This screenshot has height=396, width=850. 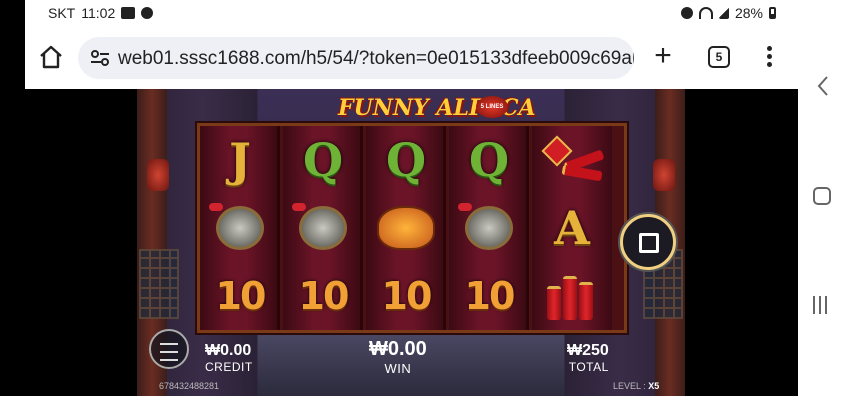 I want to click on carrier-label: SKT, so click(x=62, y=13).